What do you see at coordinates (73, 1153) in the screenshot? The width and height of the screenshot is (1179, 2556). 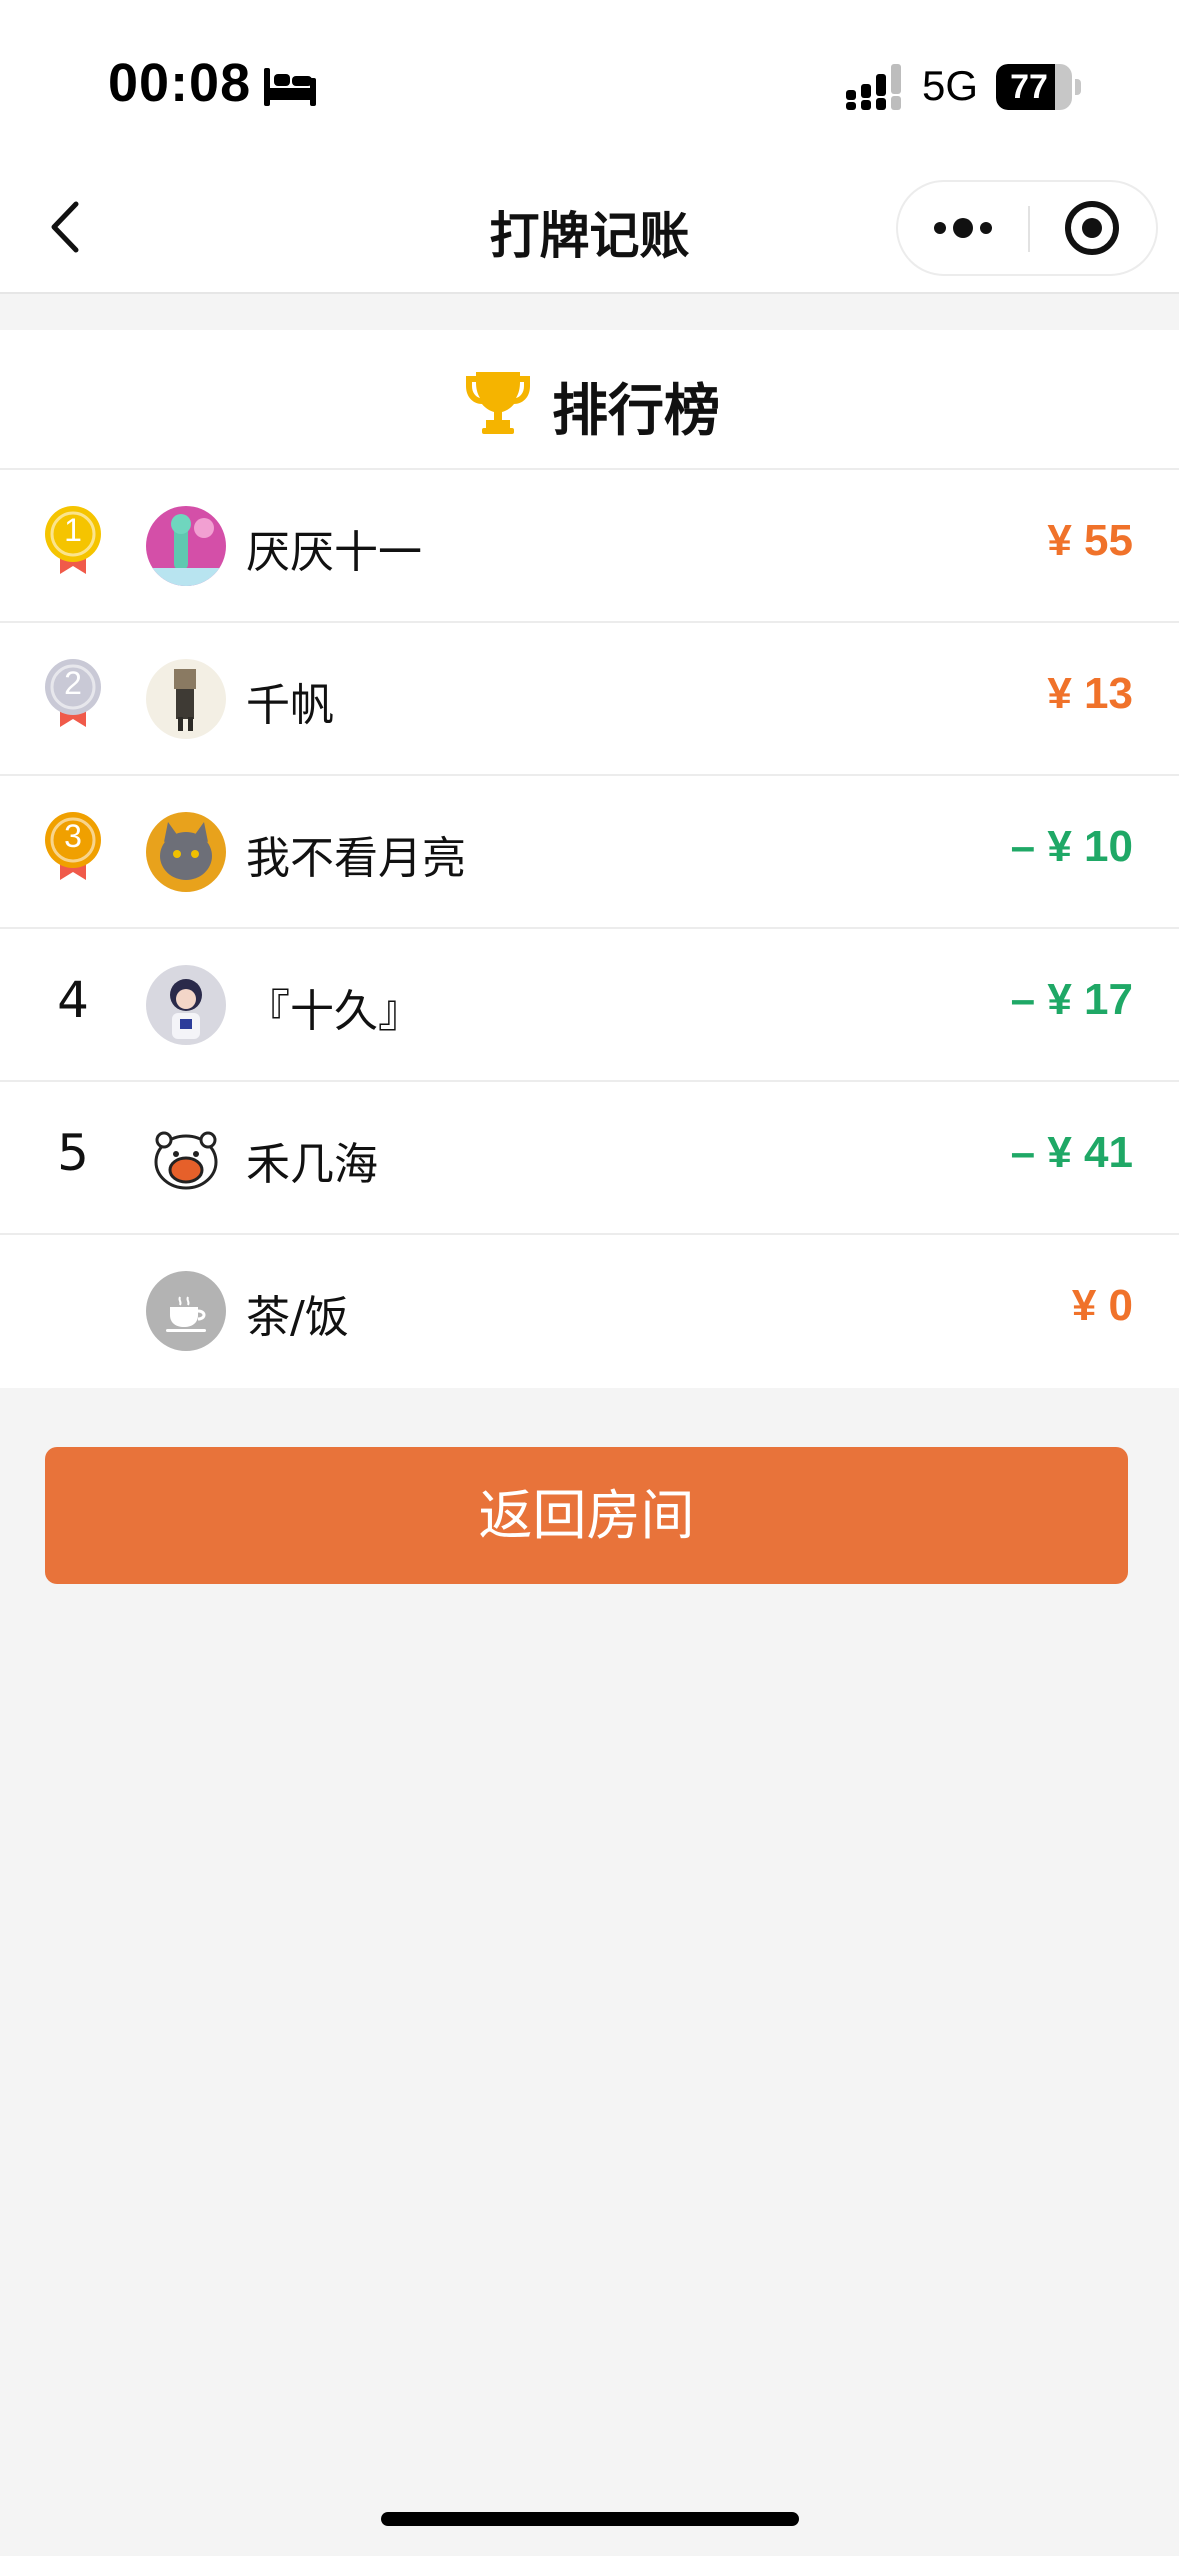 I see `rank-number: 5` at bounding box center [73, 1153].